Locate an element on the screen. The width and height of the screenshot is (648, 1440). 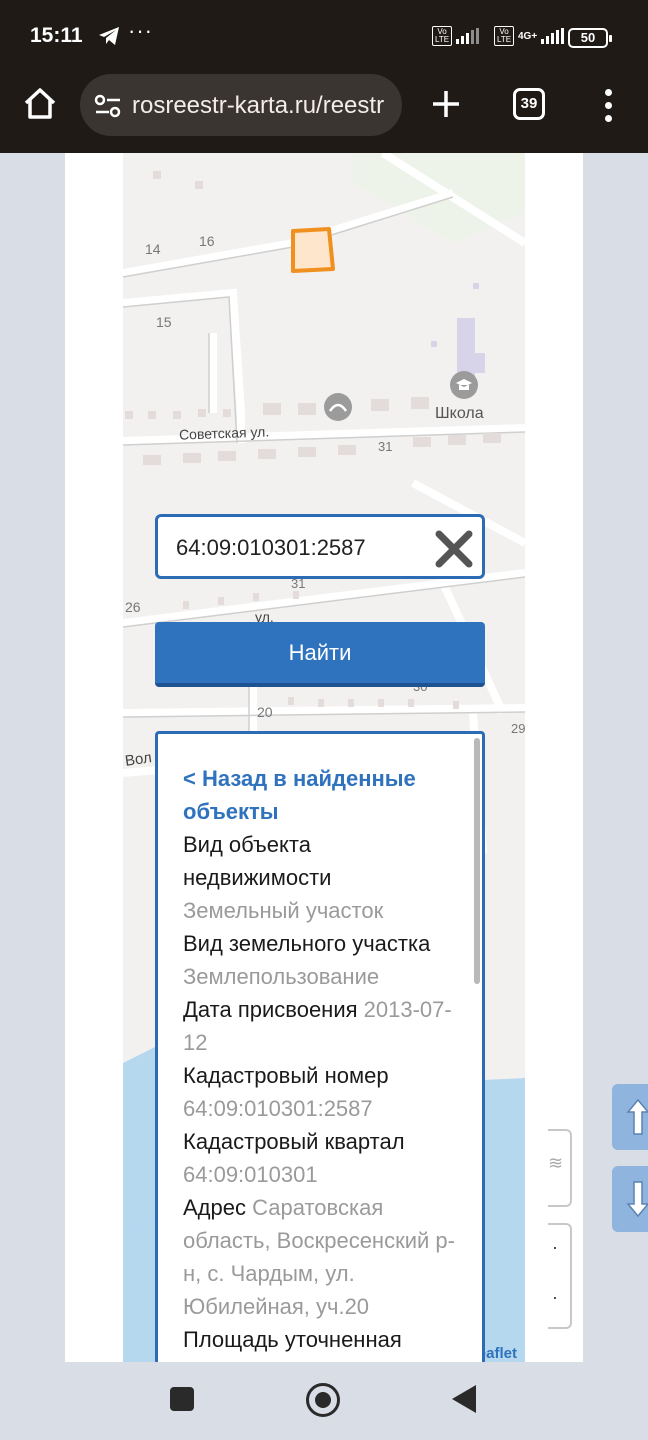
field-label: Вид объекта недвижимости is located at coordinates (257, 861).